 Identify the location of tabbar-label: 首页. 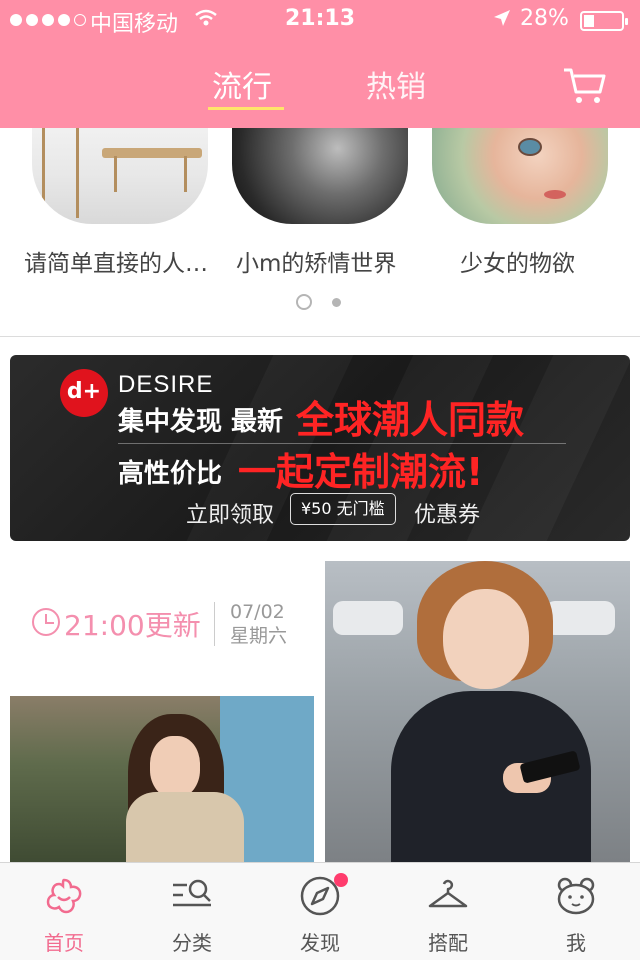
(64, 943).